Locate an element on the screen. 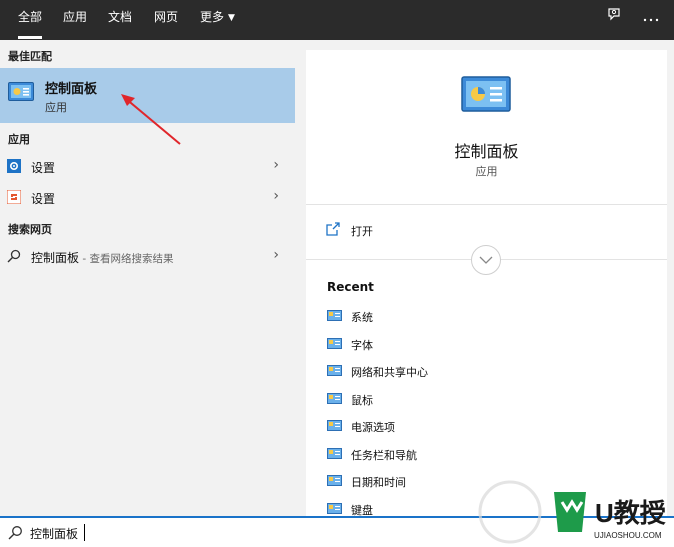  tab-documents: 文档 is located at coordinates (120, 18).